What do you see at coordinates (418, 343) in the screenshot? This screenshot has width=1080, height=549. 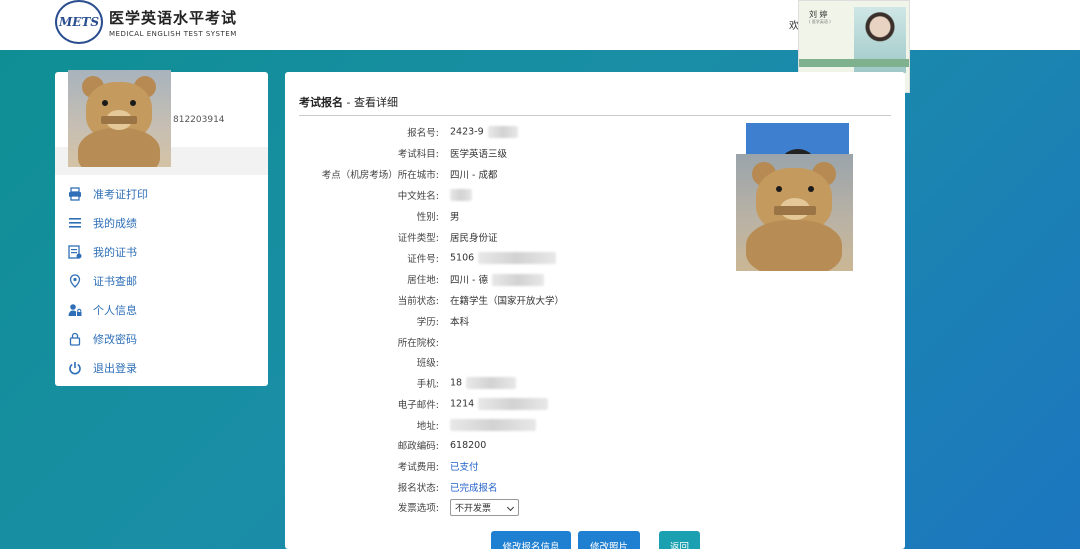 I see `field-row-school: 所在院校:` at bounding box center [418, 343].